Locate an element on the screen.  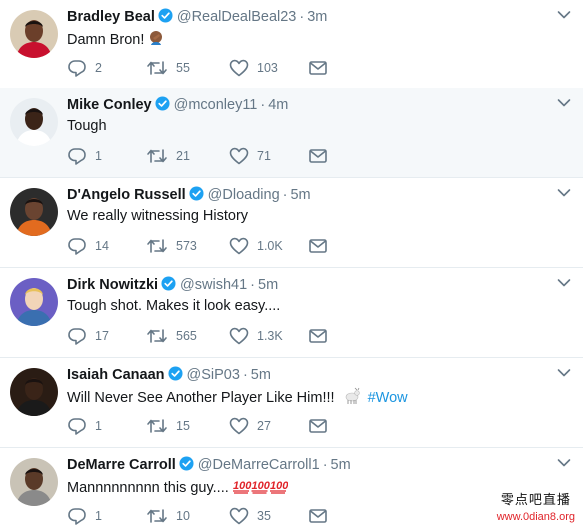
retweet-count: 55 is located at coordinates (183, 68).